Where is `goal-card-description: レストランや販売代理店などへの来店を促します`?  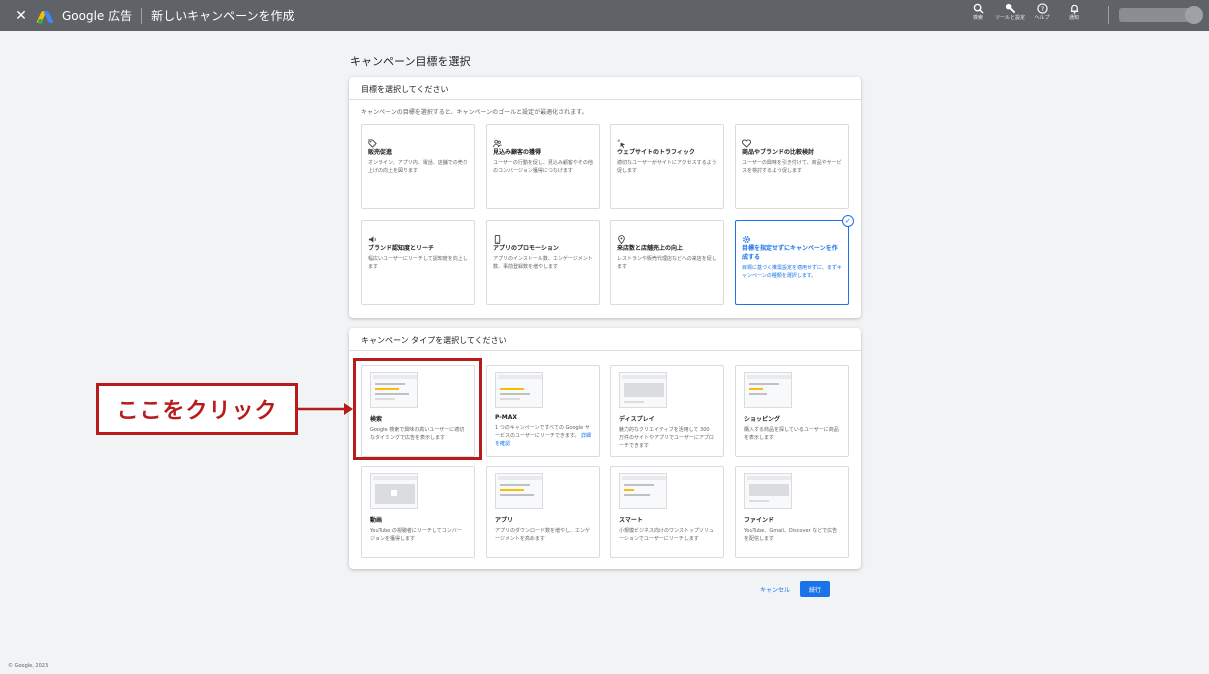 goal-card-description: レストランや販売代理店などへの来店を促します is located at coordinates (667, 263).